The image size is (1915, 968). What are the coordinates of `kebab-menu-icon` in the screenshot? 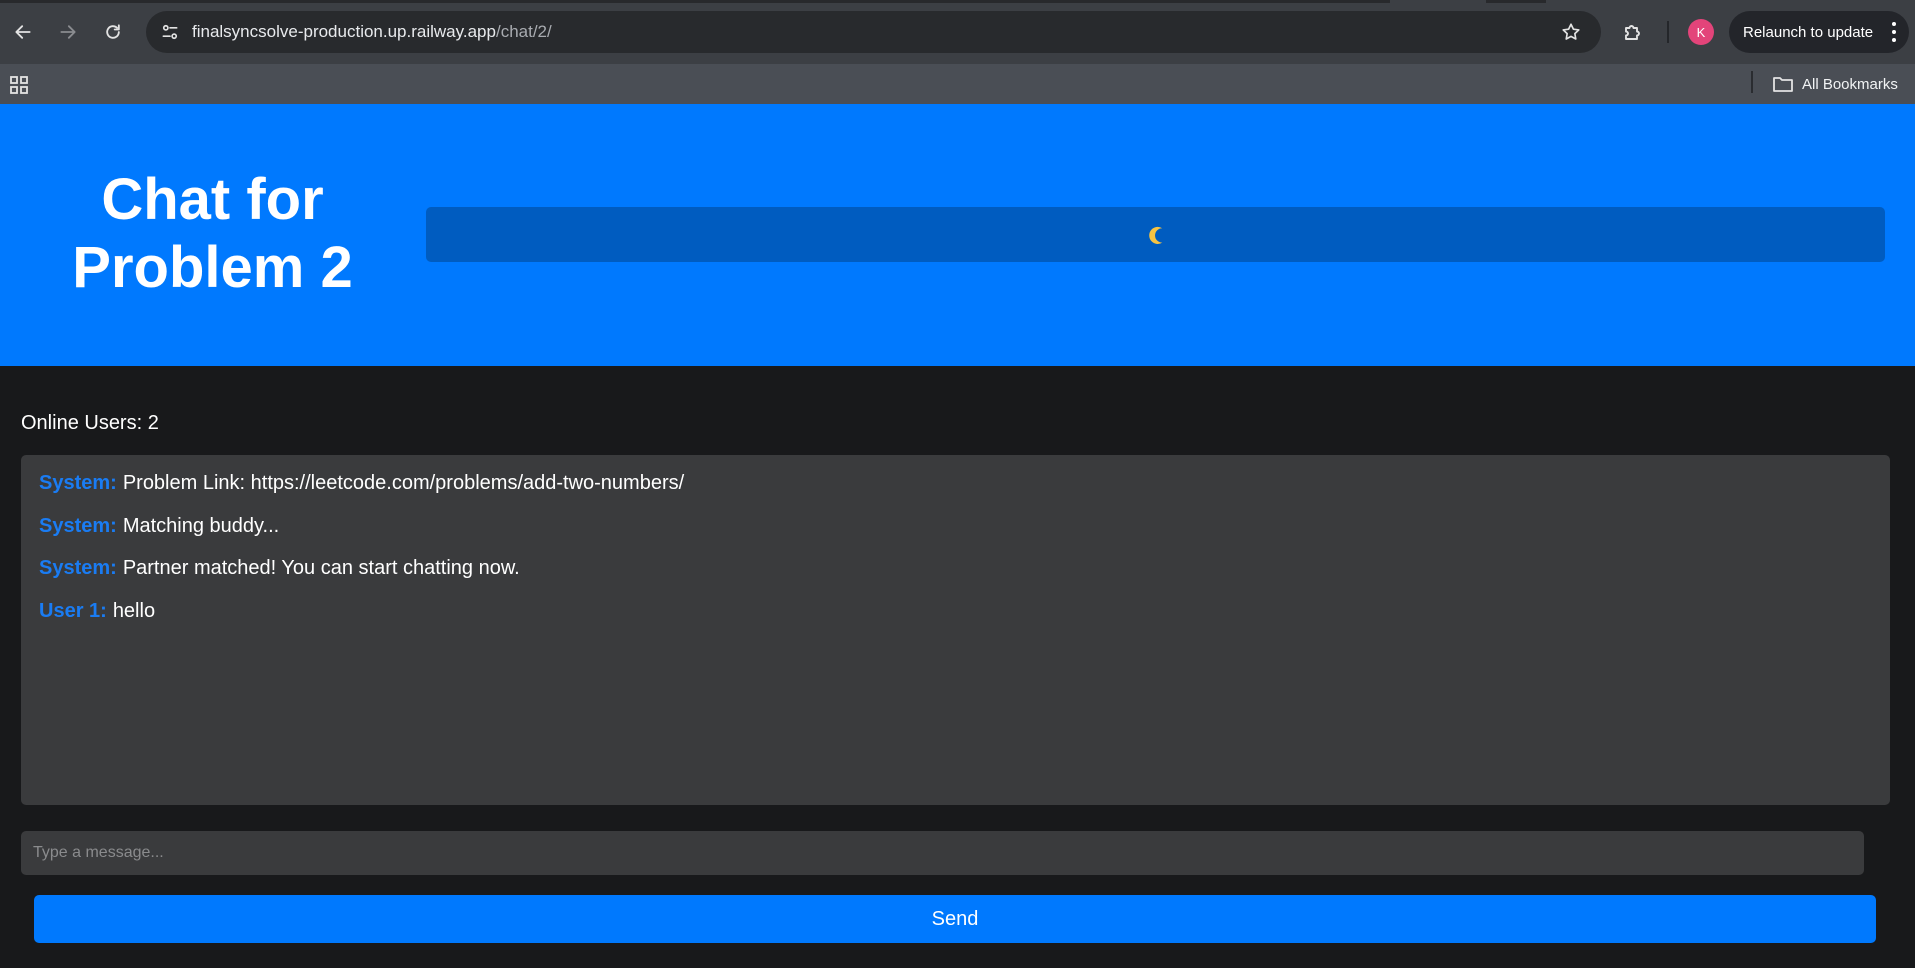 It's located at (1894, 32).